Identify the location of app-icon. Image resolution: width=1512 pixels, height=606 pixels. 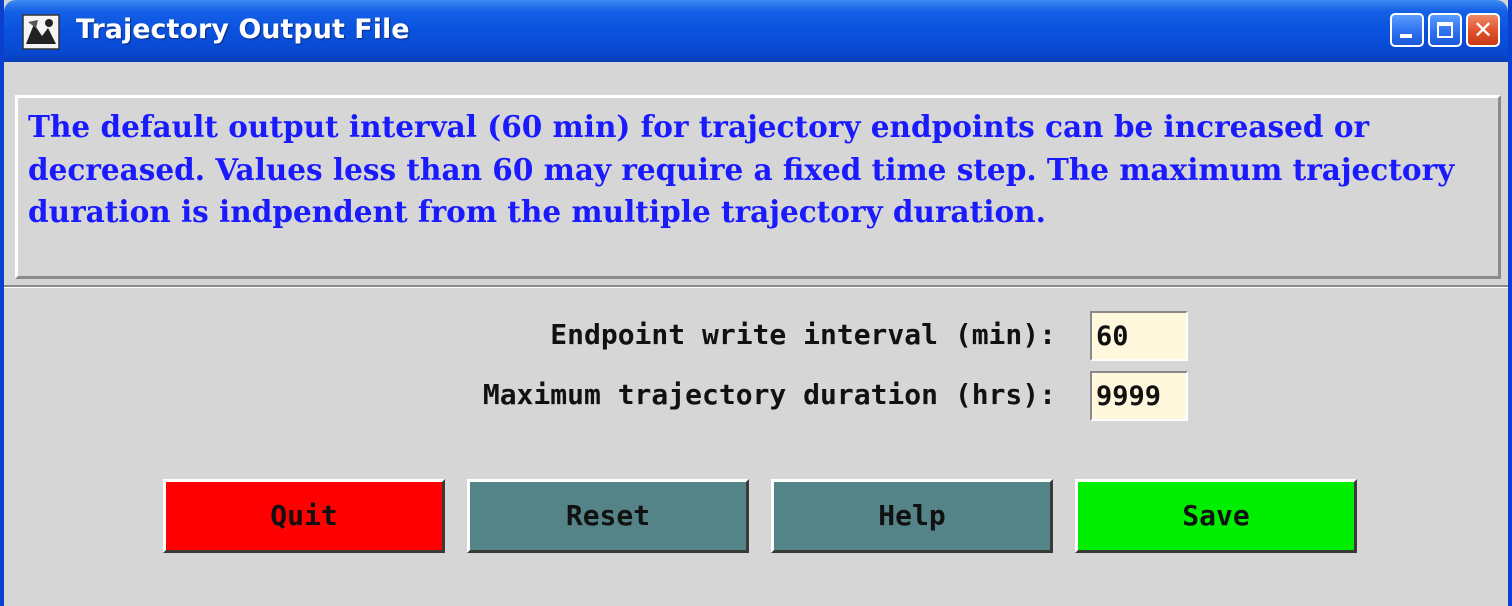
(41, 32).